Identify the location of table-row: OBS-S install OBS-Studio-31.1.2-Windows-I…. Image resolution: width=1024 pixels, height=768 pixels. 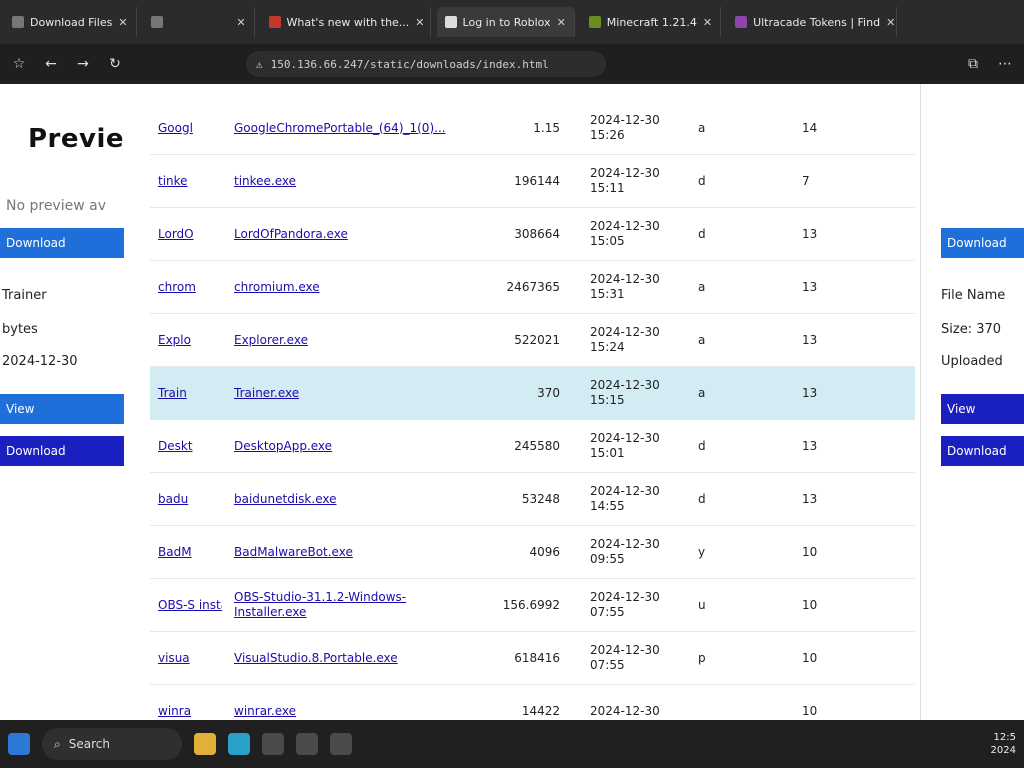
(532, 605).